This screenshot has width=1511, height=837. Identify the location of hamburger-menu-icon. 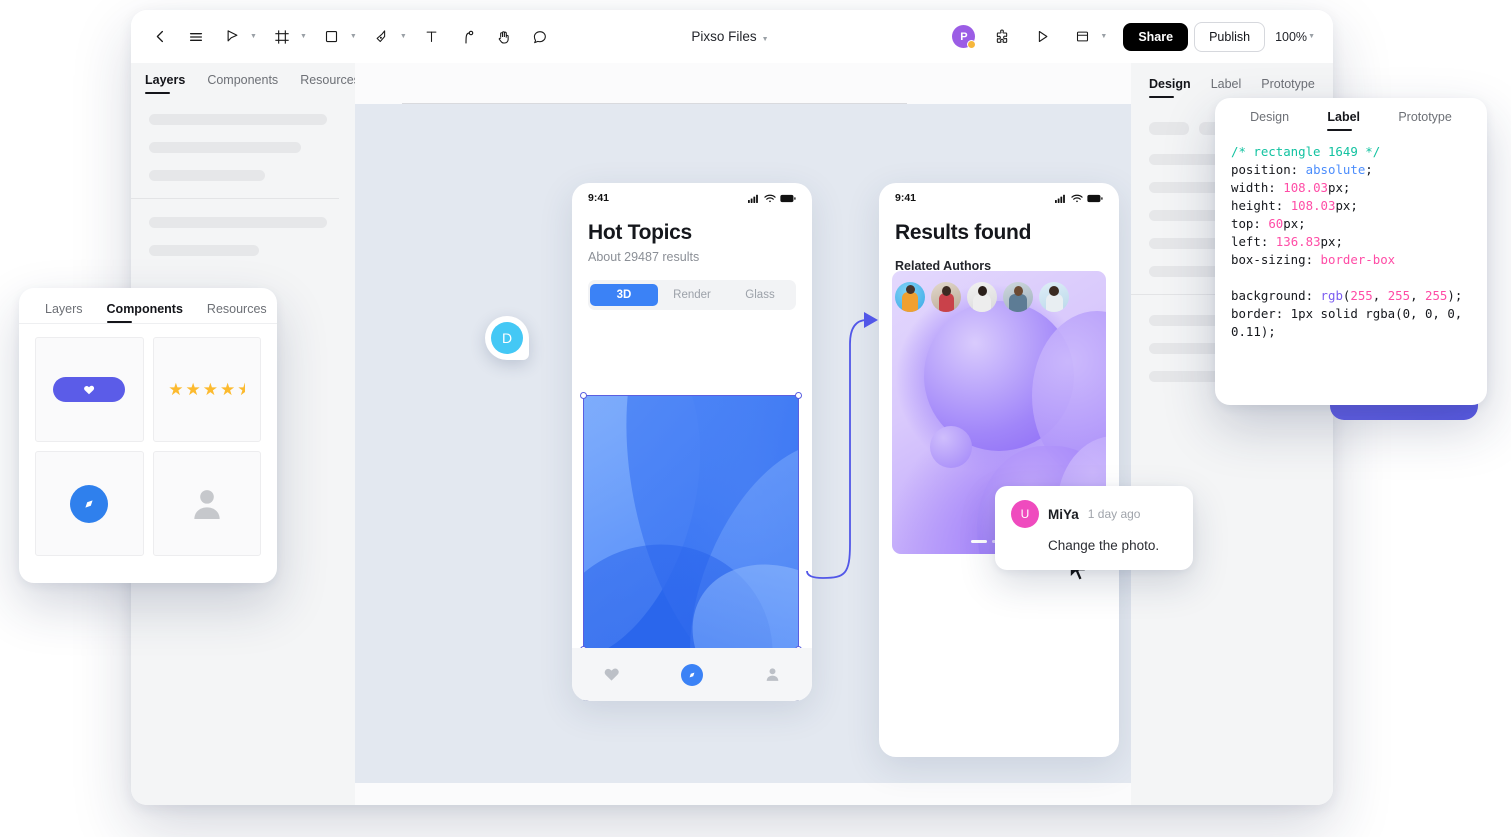
(196, 36).